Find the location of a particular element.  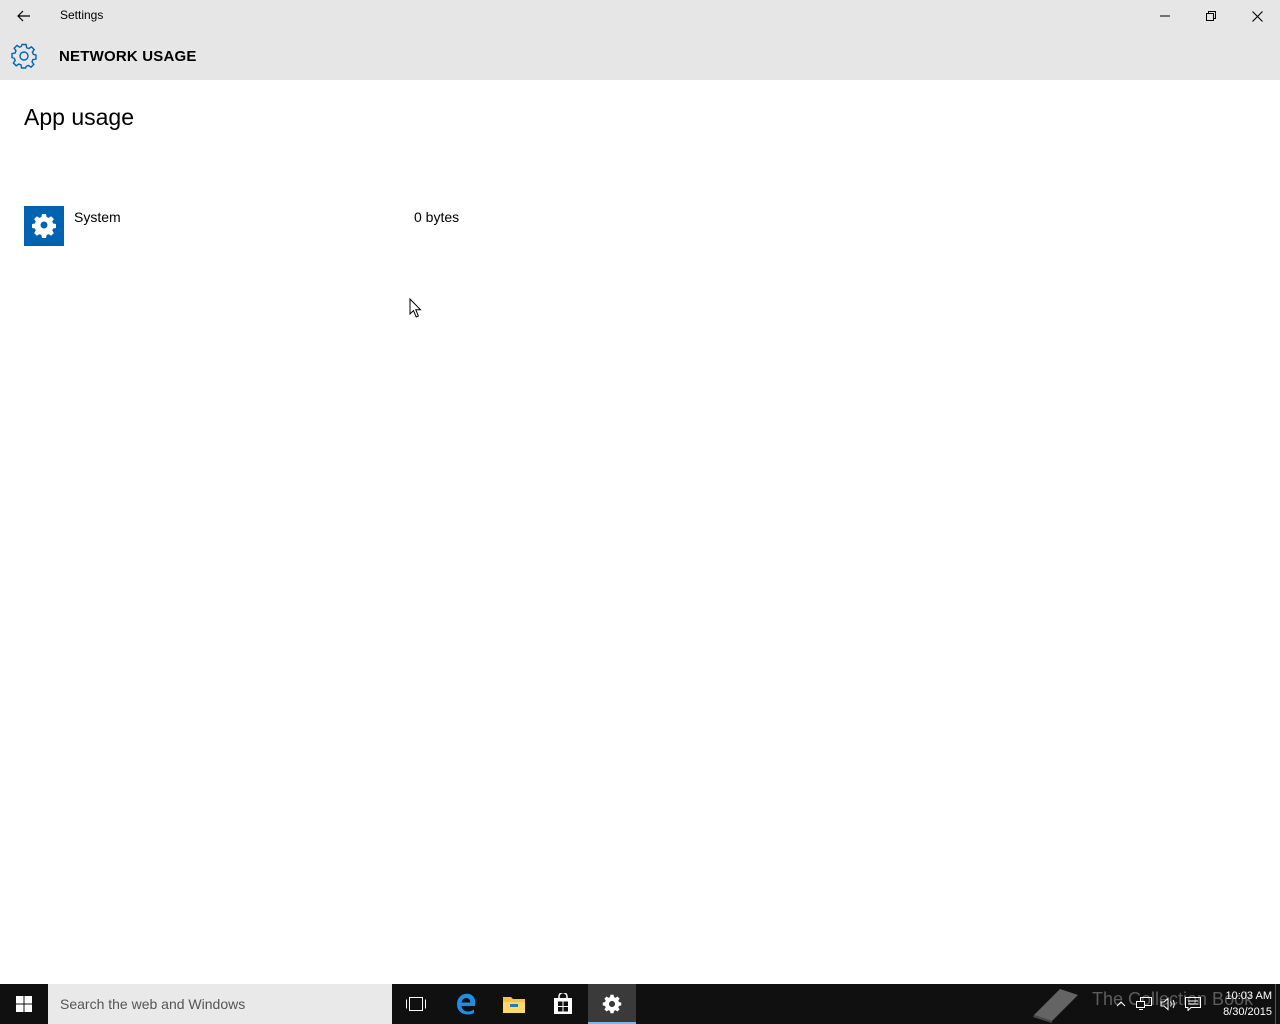

action-center-button is located at coordinates (1193, 1004).